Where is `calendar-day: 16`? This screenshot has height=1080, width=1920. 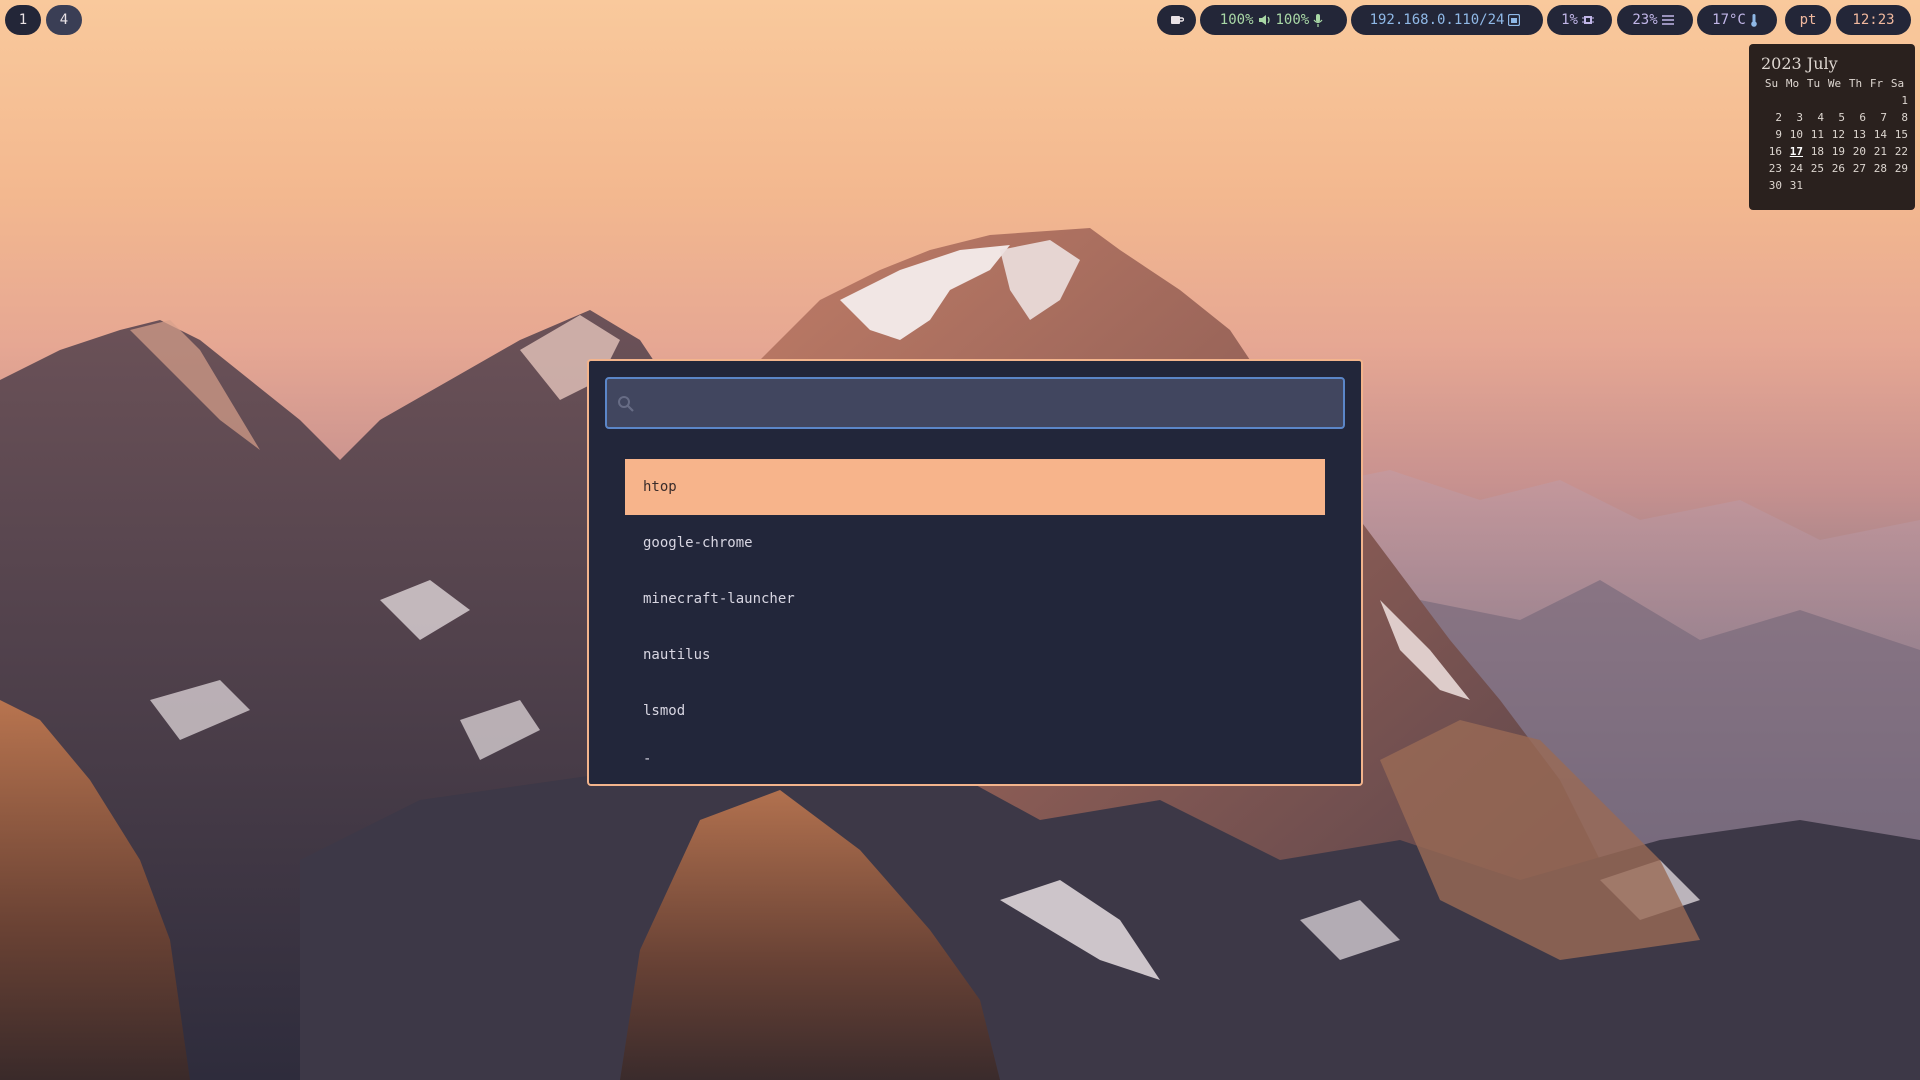
calendar-day: 16 is located at coordinates (1771, 152).